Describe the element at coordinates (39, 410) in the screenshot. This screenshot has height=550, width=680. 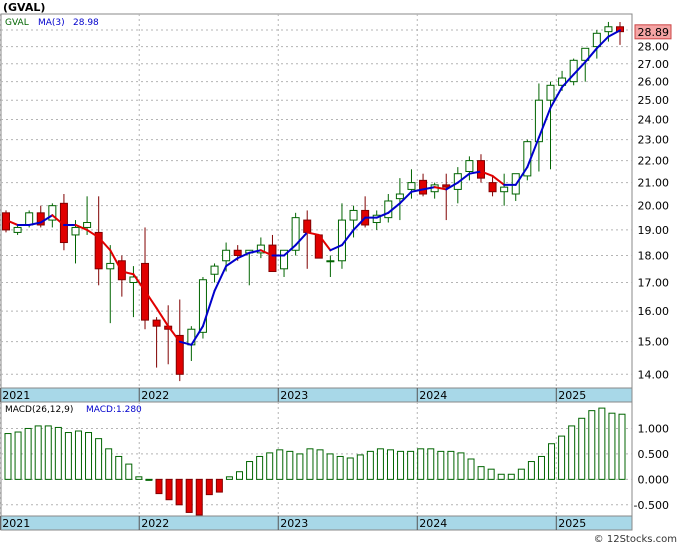
I see `macd-legend-label: MACD(26,12,9)` at that location.